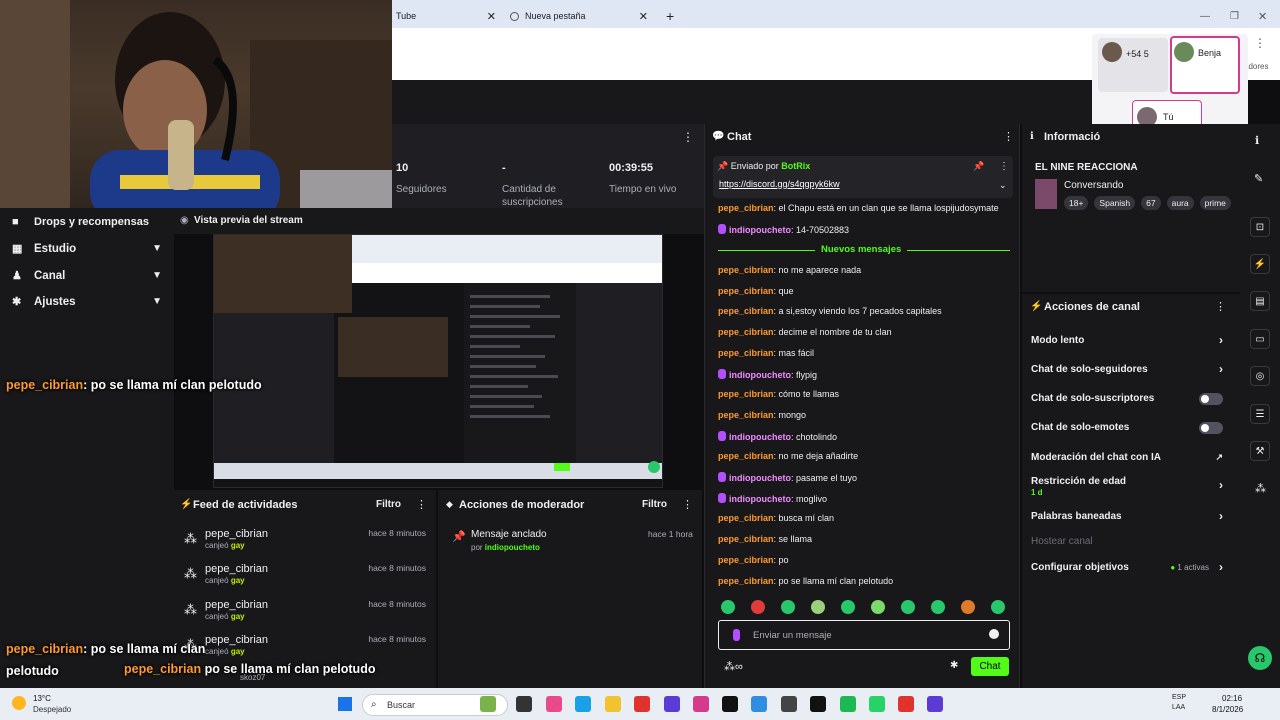 The height and width of the screenshot is (720, 1280). I want to click on action-emotes-only: Chat de solo-emotes, so click(1131, 428).